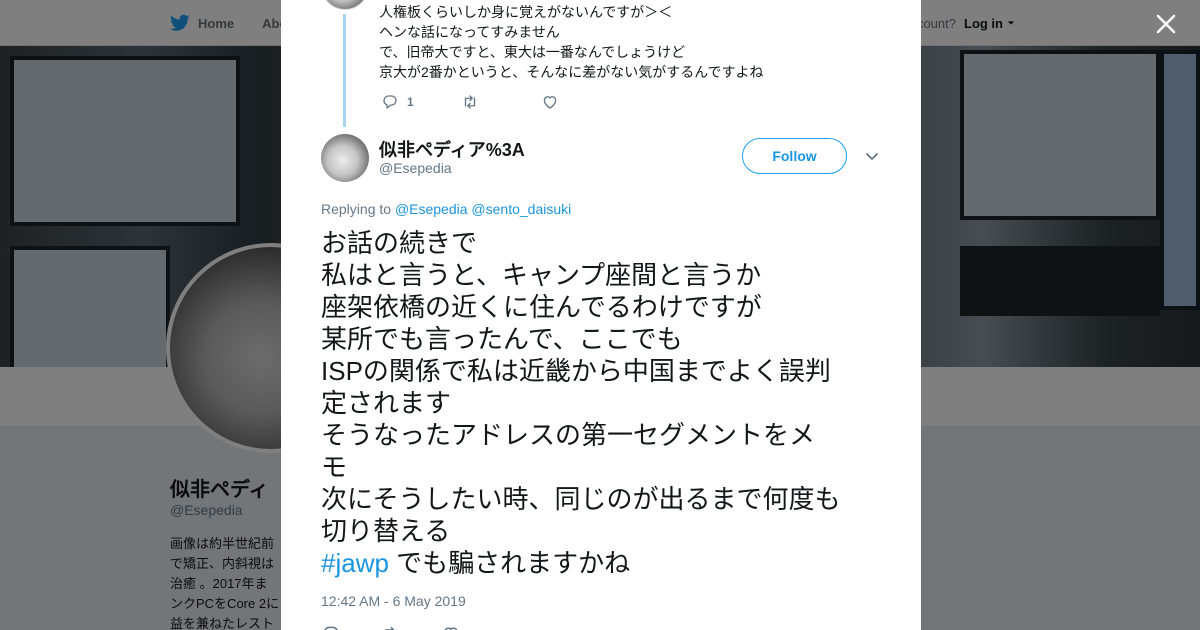 The width and height of the screenshot is (1200, 630). Describe the element at coordinates (469, 32) in the screenshot. I see `parent-tweet-line: ヘンな話になってすみません` at that location.